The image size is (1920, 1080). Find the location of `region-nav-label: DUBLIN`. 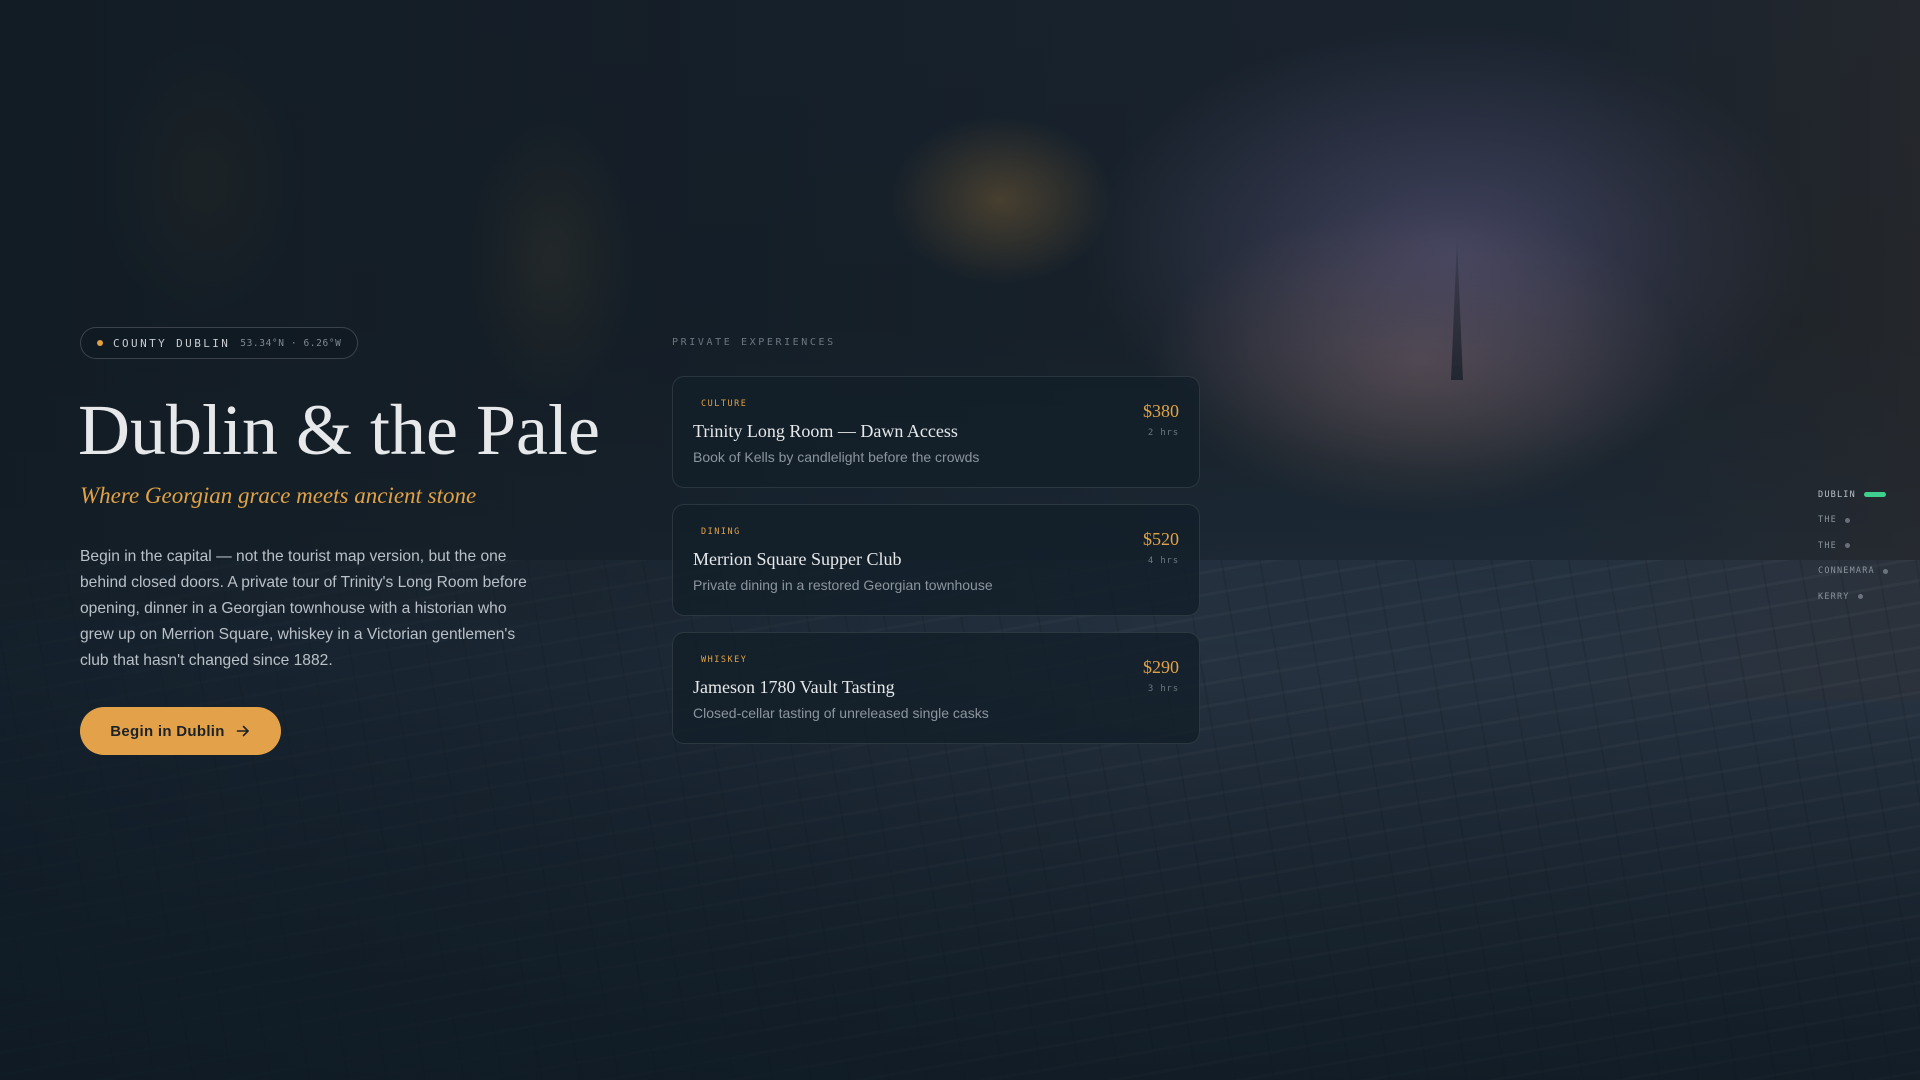

region-nav-label: DUBLIN is located at coordinates (1837, 494).